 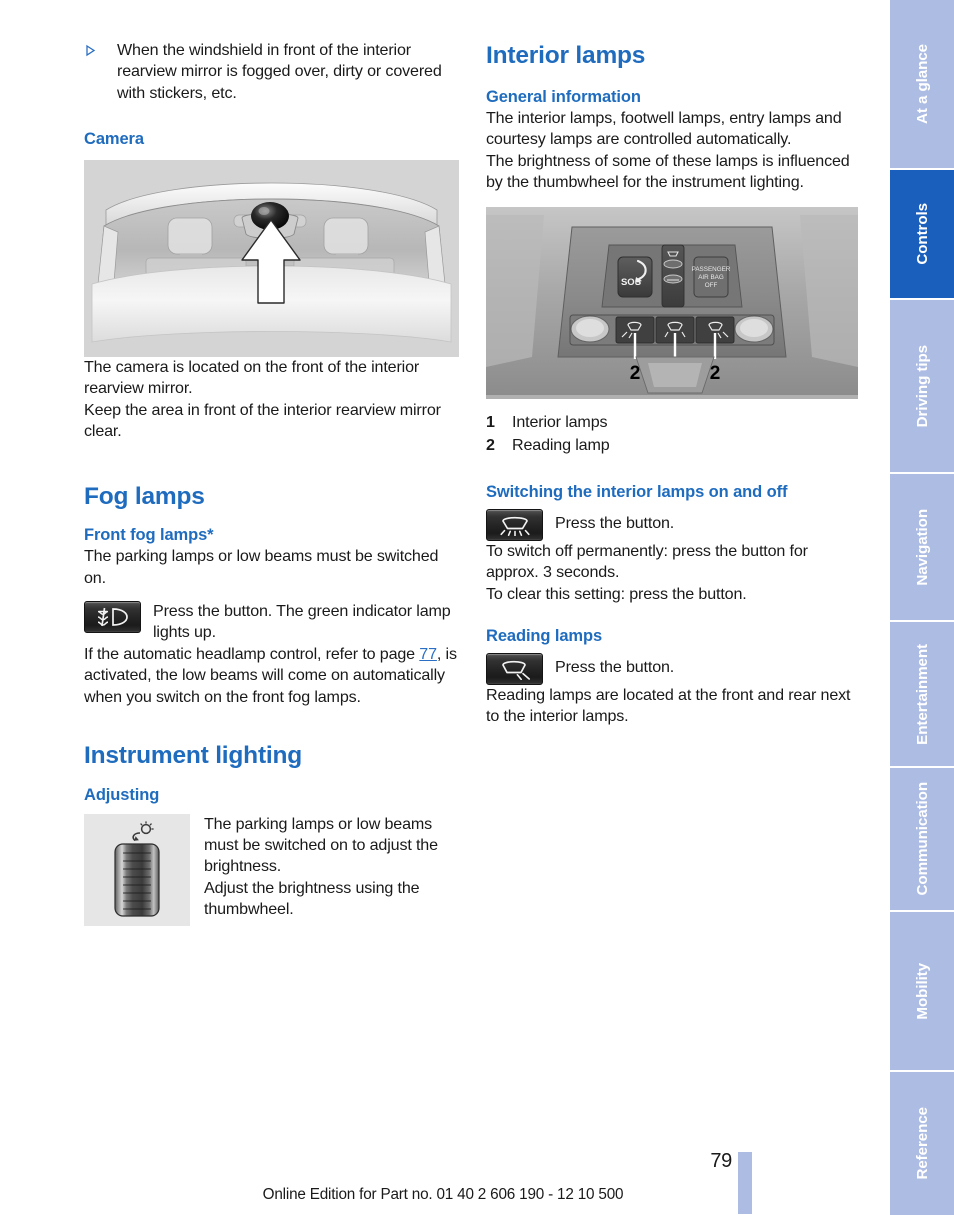 What do you see at coordinates (673, 422) in the screenshot?
I see `legend-row: 1 Interior lamps` at bounding box center [673, 422].